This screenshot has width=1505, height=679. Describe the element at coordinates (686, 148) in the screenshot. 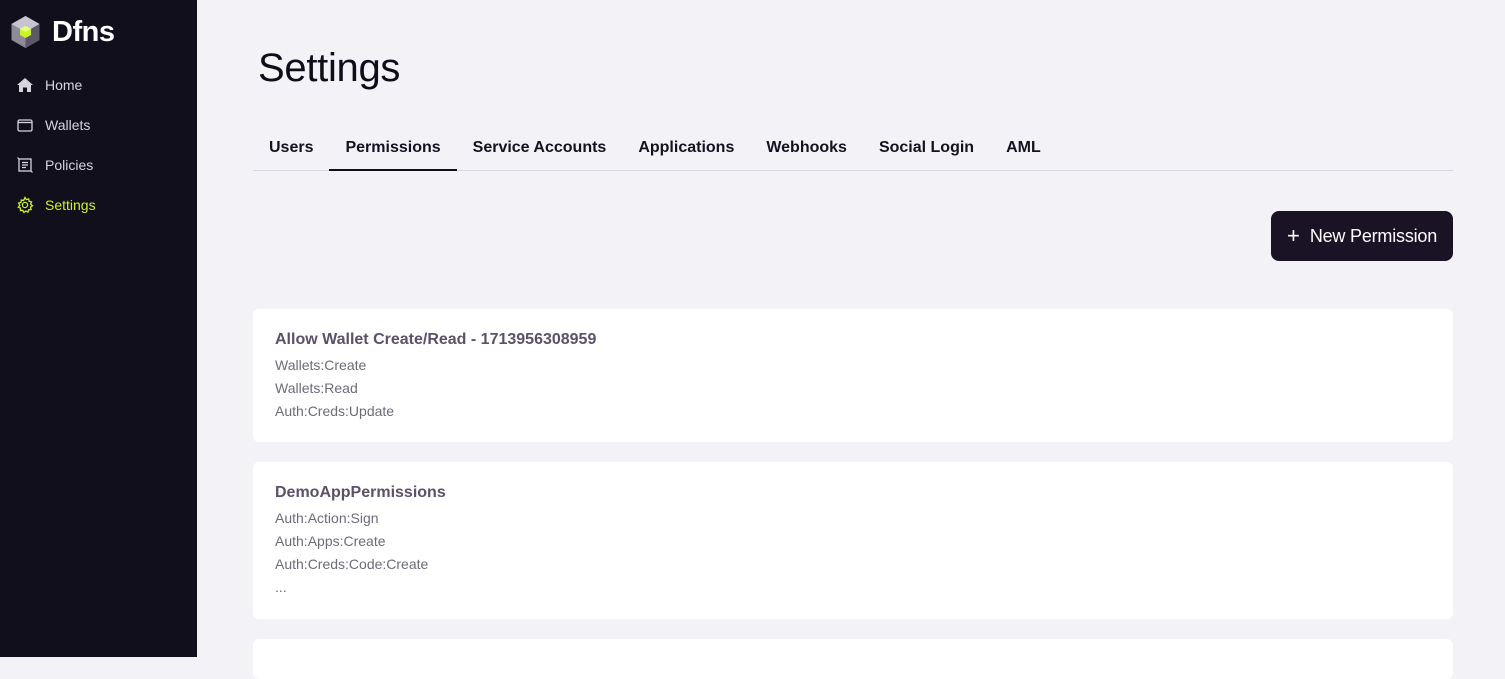

I see `tab-applications: Applications` at that location.